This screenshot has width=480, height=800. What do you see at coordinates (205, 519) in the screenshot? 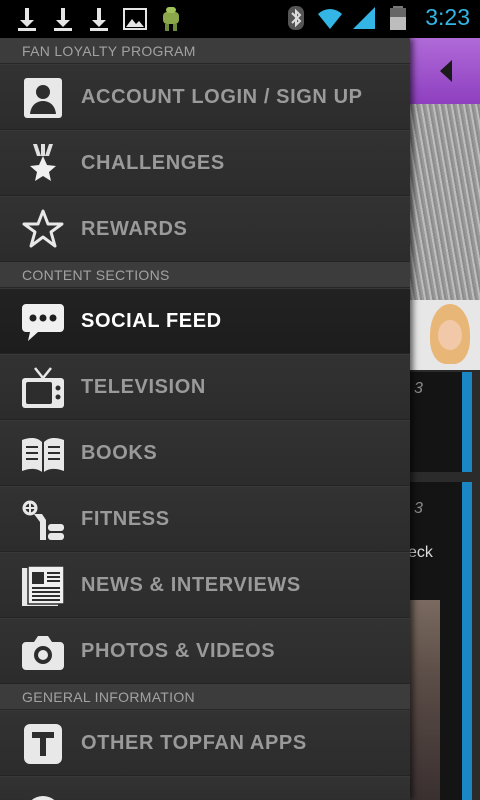
I see `menu-item-fitness: FITNESS` at bounding box center [205, 519].